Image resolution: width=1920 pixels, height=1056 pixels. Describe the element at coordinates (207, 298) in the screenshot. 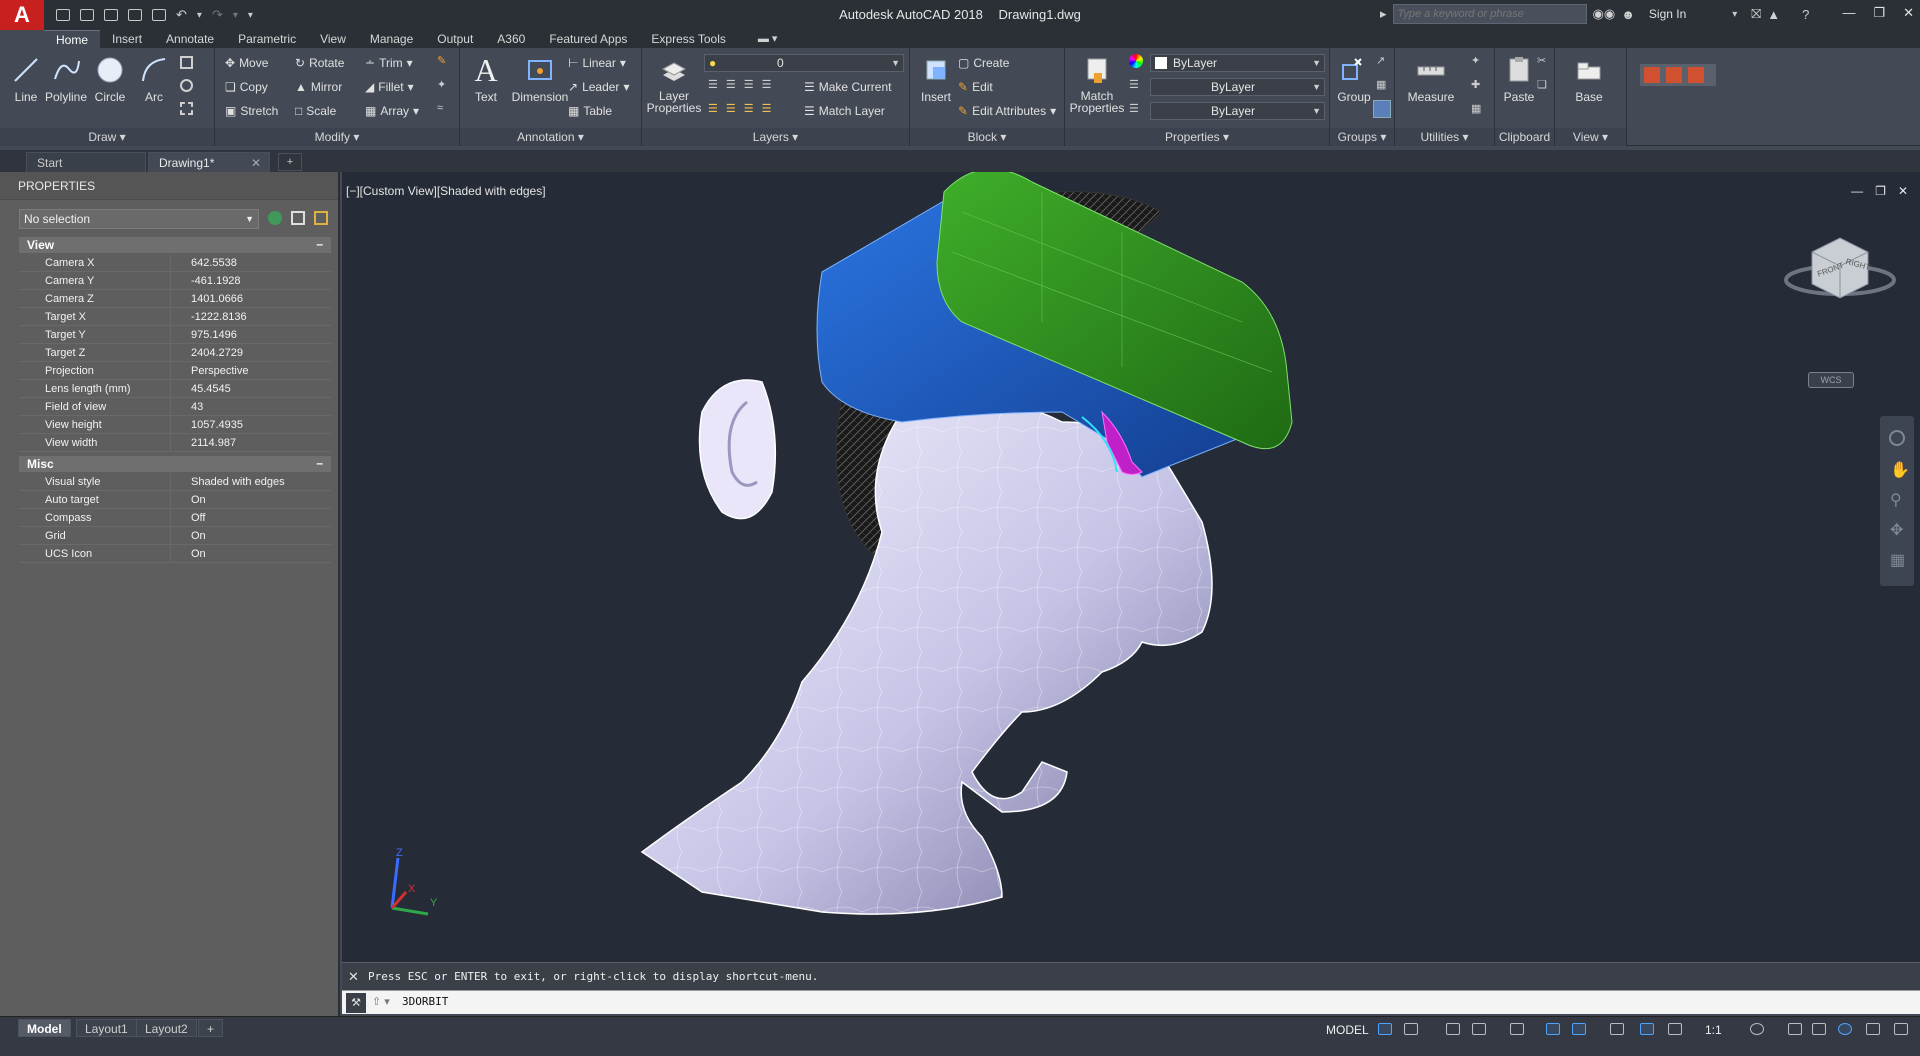

I see `property-value: 1401.0666` at that location.